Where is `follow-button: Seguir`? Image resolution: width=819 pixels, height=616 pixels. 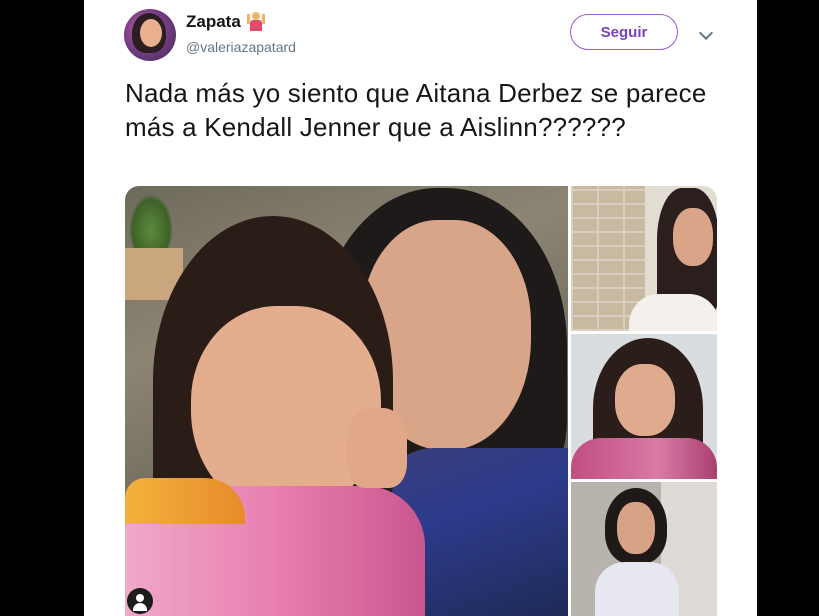
follow-button: Seguir is located at coordinates (624, 32).